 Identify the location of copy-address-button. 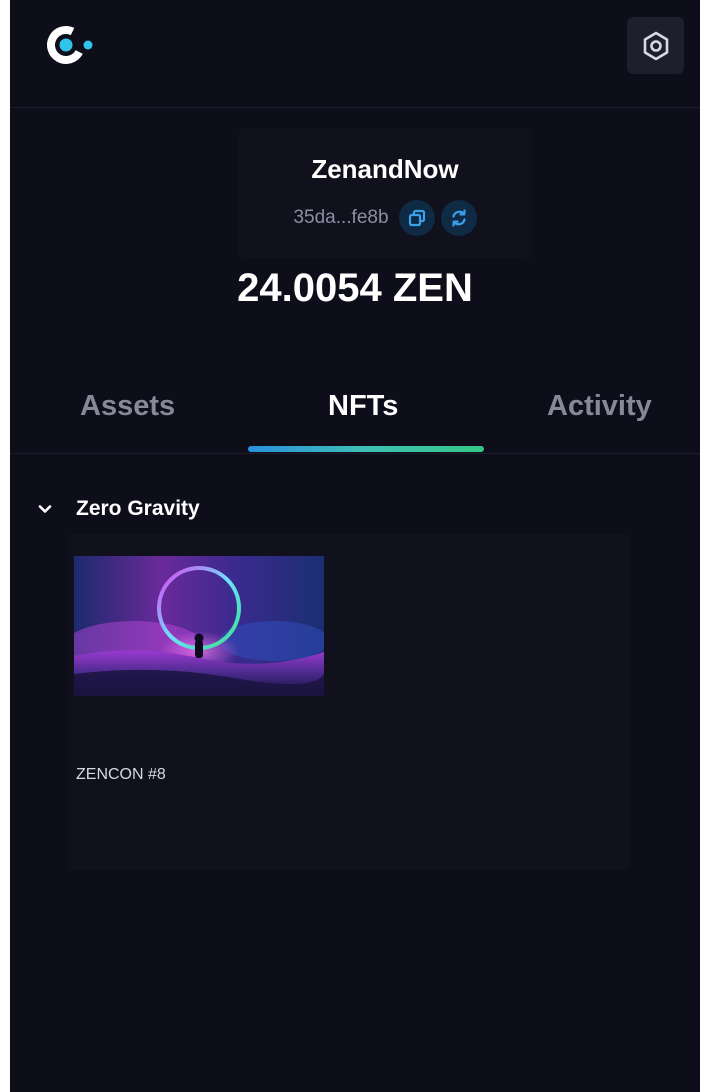
(416, 218).